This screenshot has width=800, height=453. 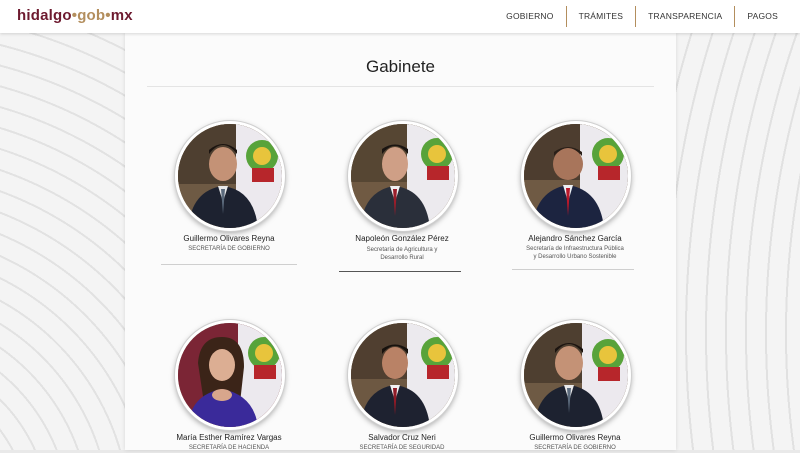 I want to click on page-title: Gabinete, so click(x=400, y=66).